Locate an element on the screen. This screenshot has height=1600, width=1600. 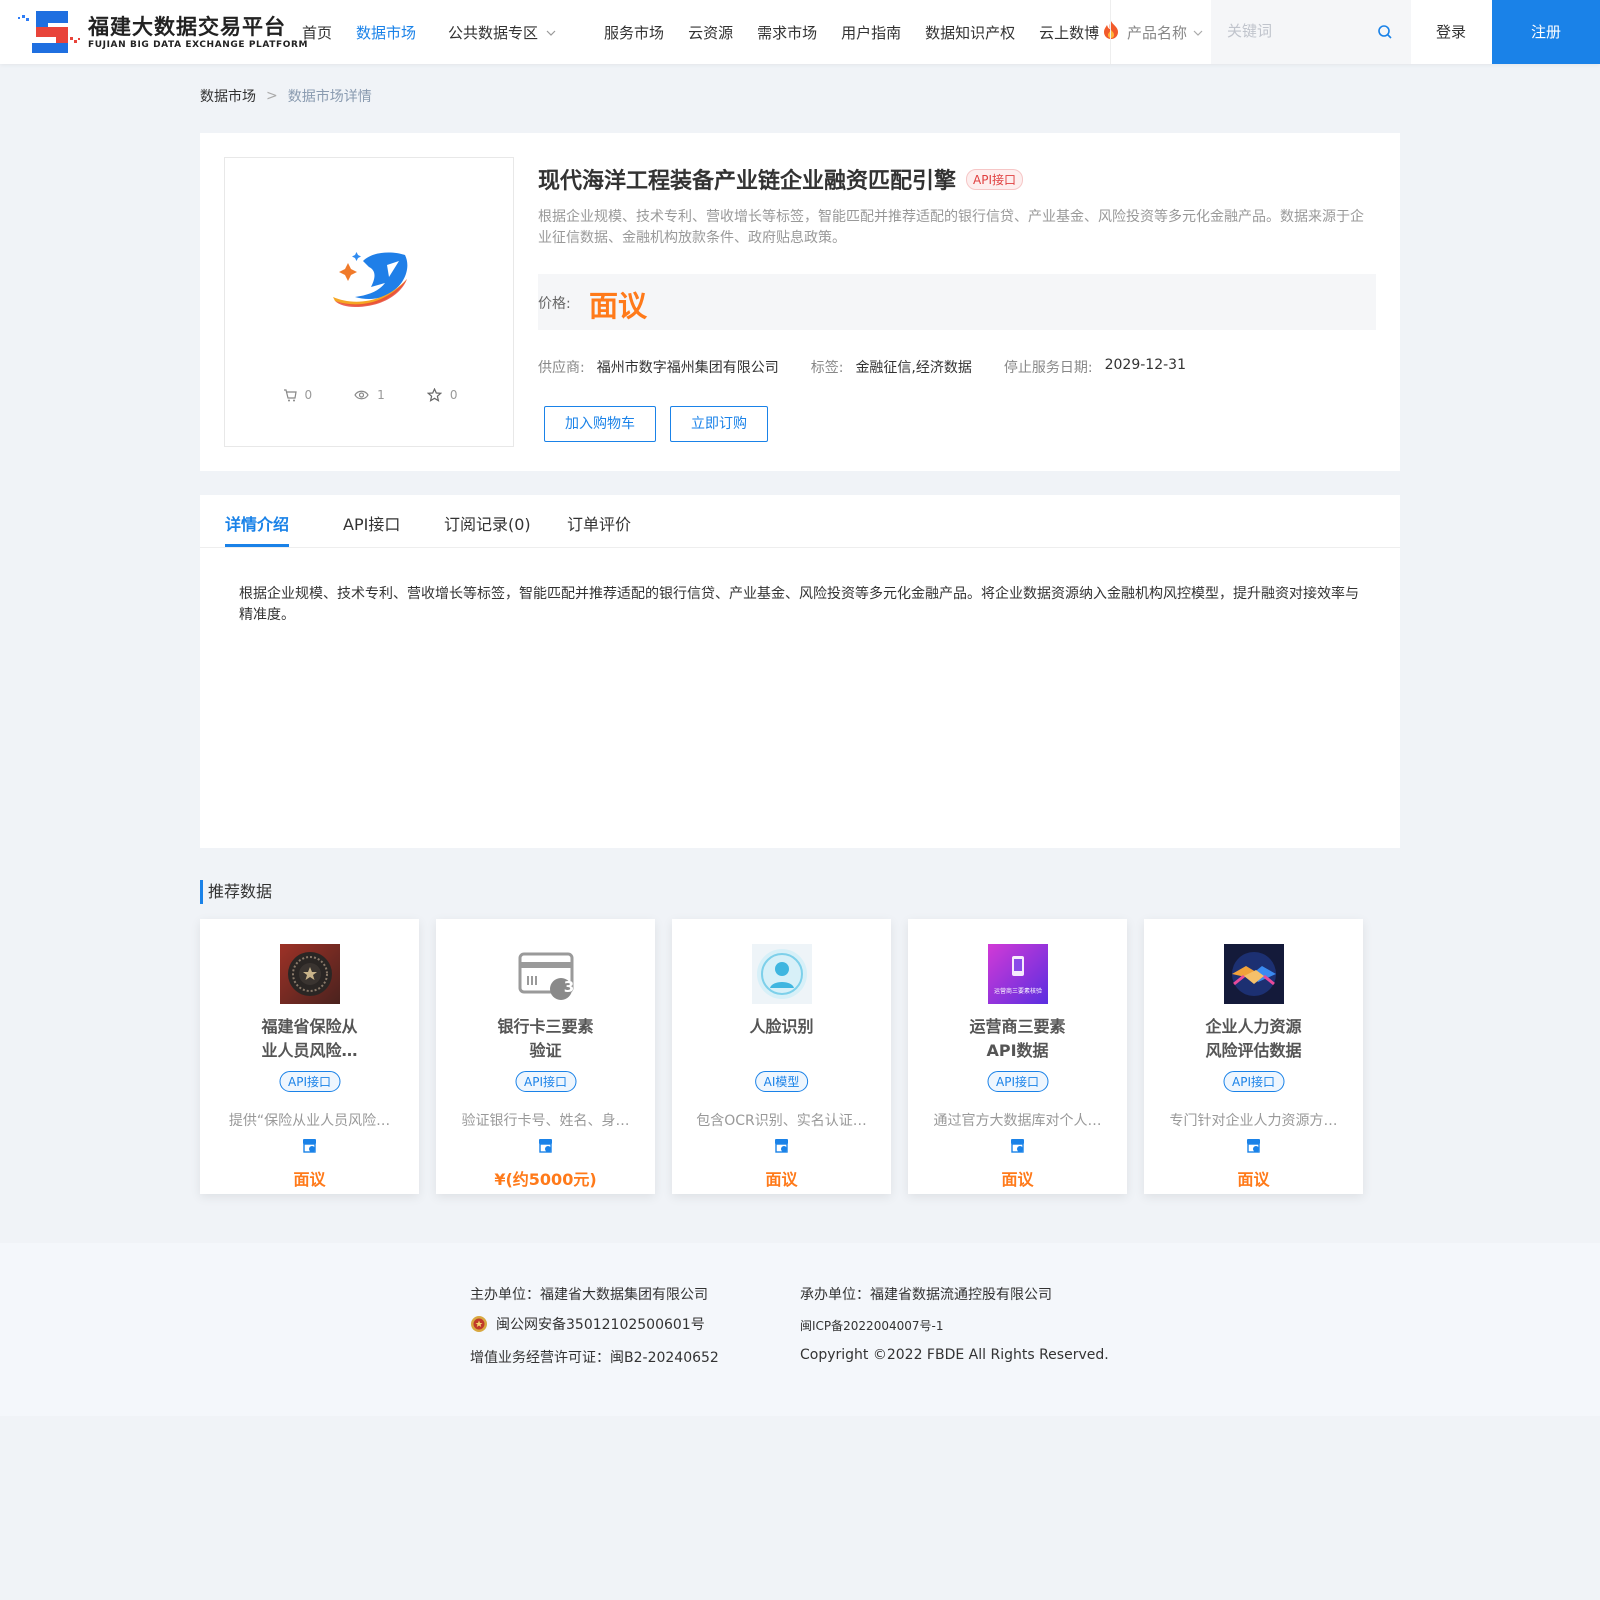
tab-api: API接口 is located at coordinates (371, 523).